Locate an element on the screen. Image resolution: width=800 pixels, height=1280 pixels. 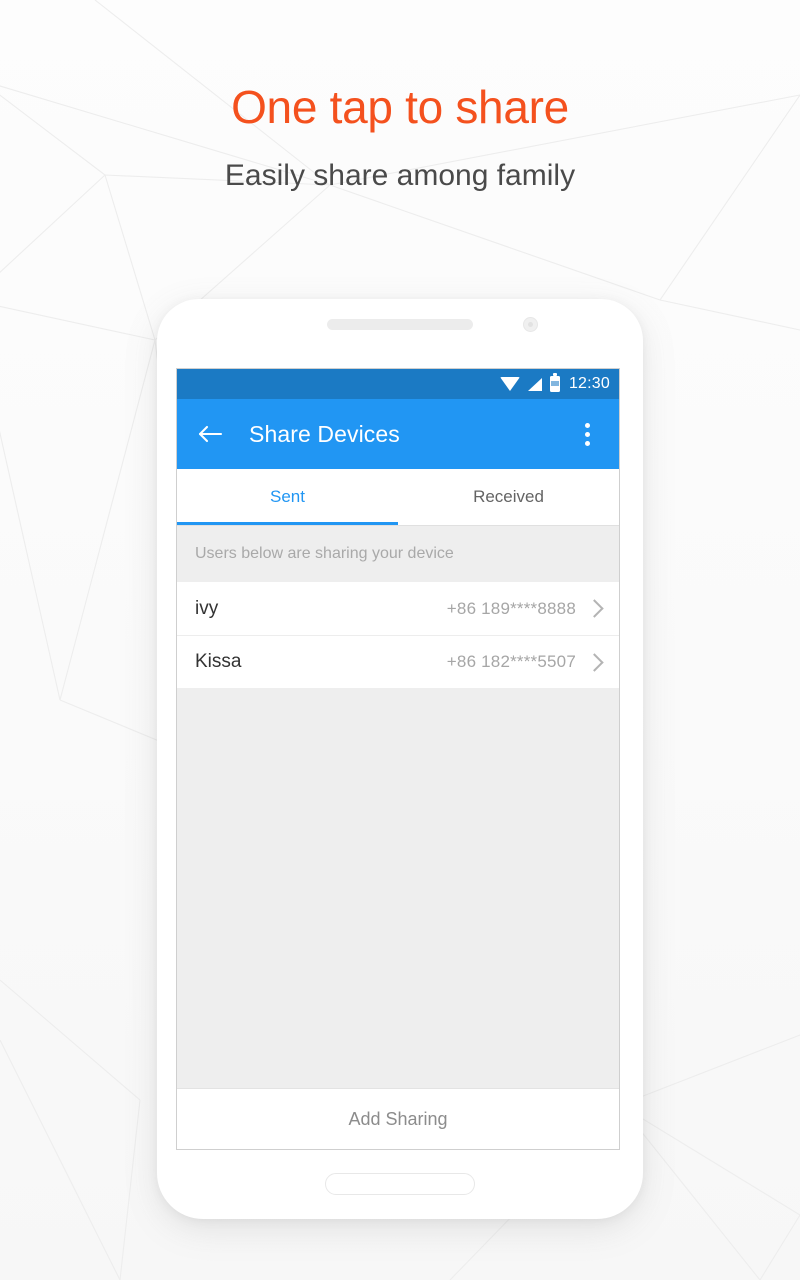
list-item-phone: +86 189****8888 is located at coordinates (511, 608).